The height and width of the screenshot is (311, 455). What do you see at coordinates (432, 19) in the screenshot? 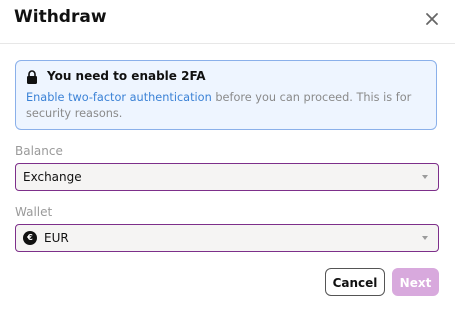
I see `close-icon` at bounding box center [432, 19].